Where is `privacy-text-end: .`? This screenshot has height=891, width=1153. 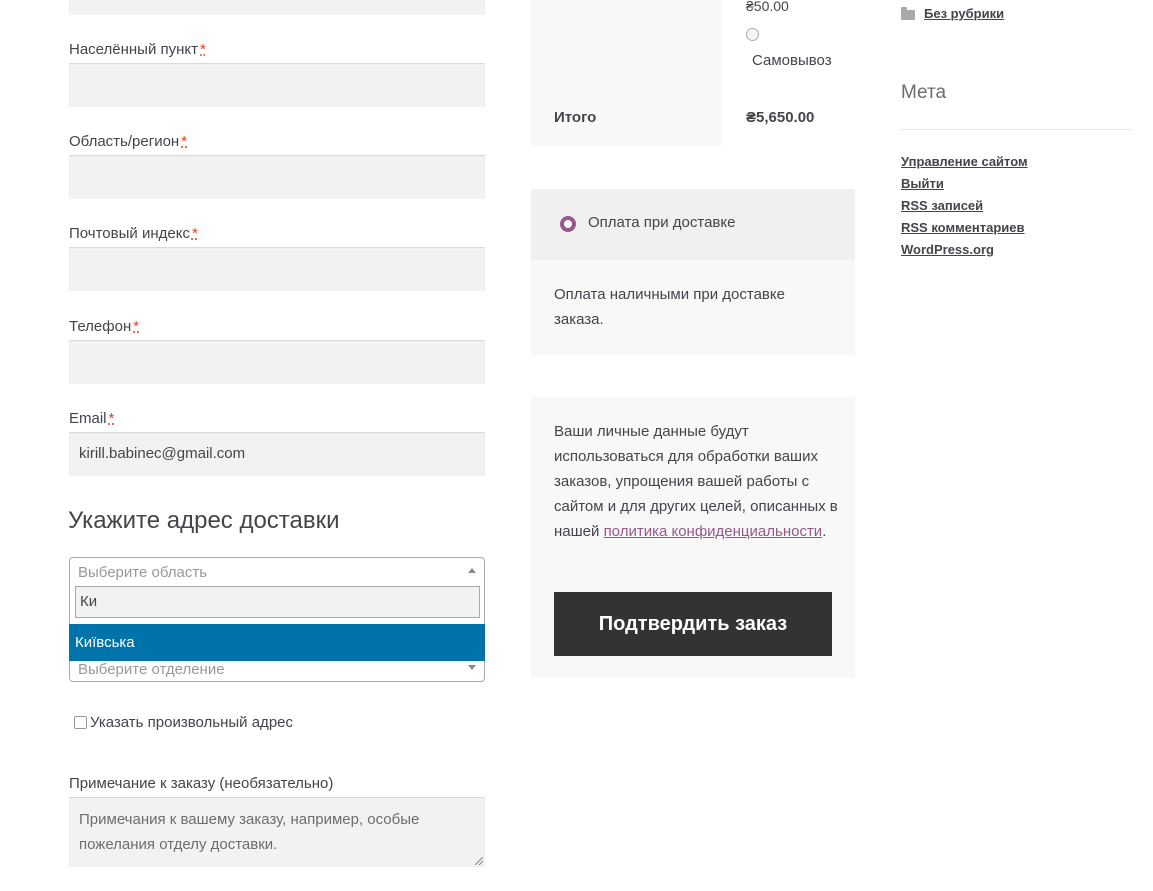
privacy-text-end: . is located at coordinates (824, 531).